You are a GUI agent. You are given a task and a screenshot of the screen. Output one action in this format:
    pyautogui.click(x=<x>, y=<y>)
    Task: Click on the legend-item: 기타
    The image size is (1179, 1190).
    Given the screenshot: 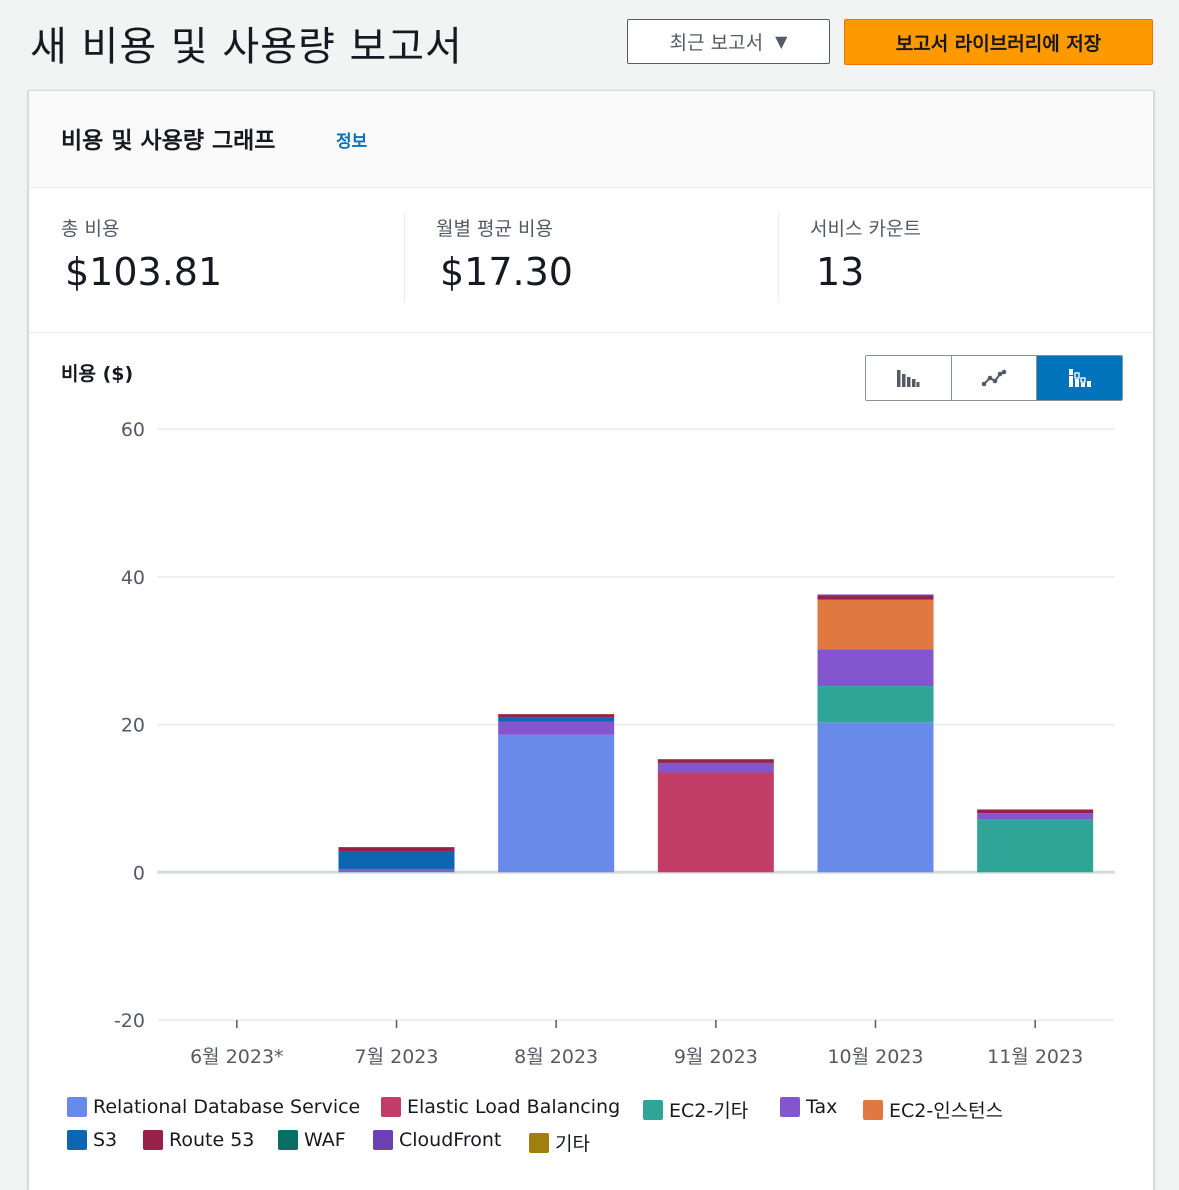 What is the action you would take?
    pyautogui.click(x=559, y=1142)
    